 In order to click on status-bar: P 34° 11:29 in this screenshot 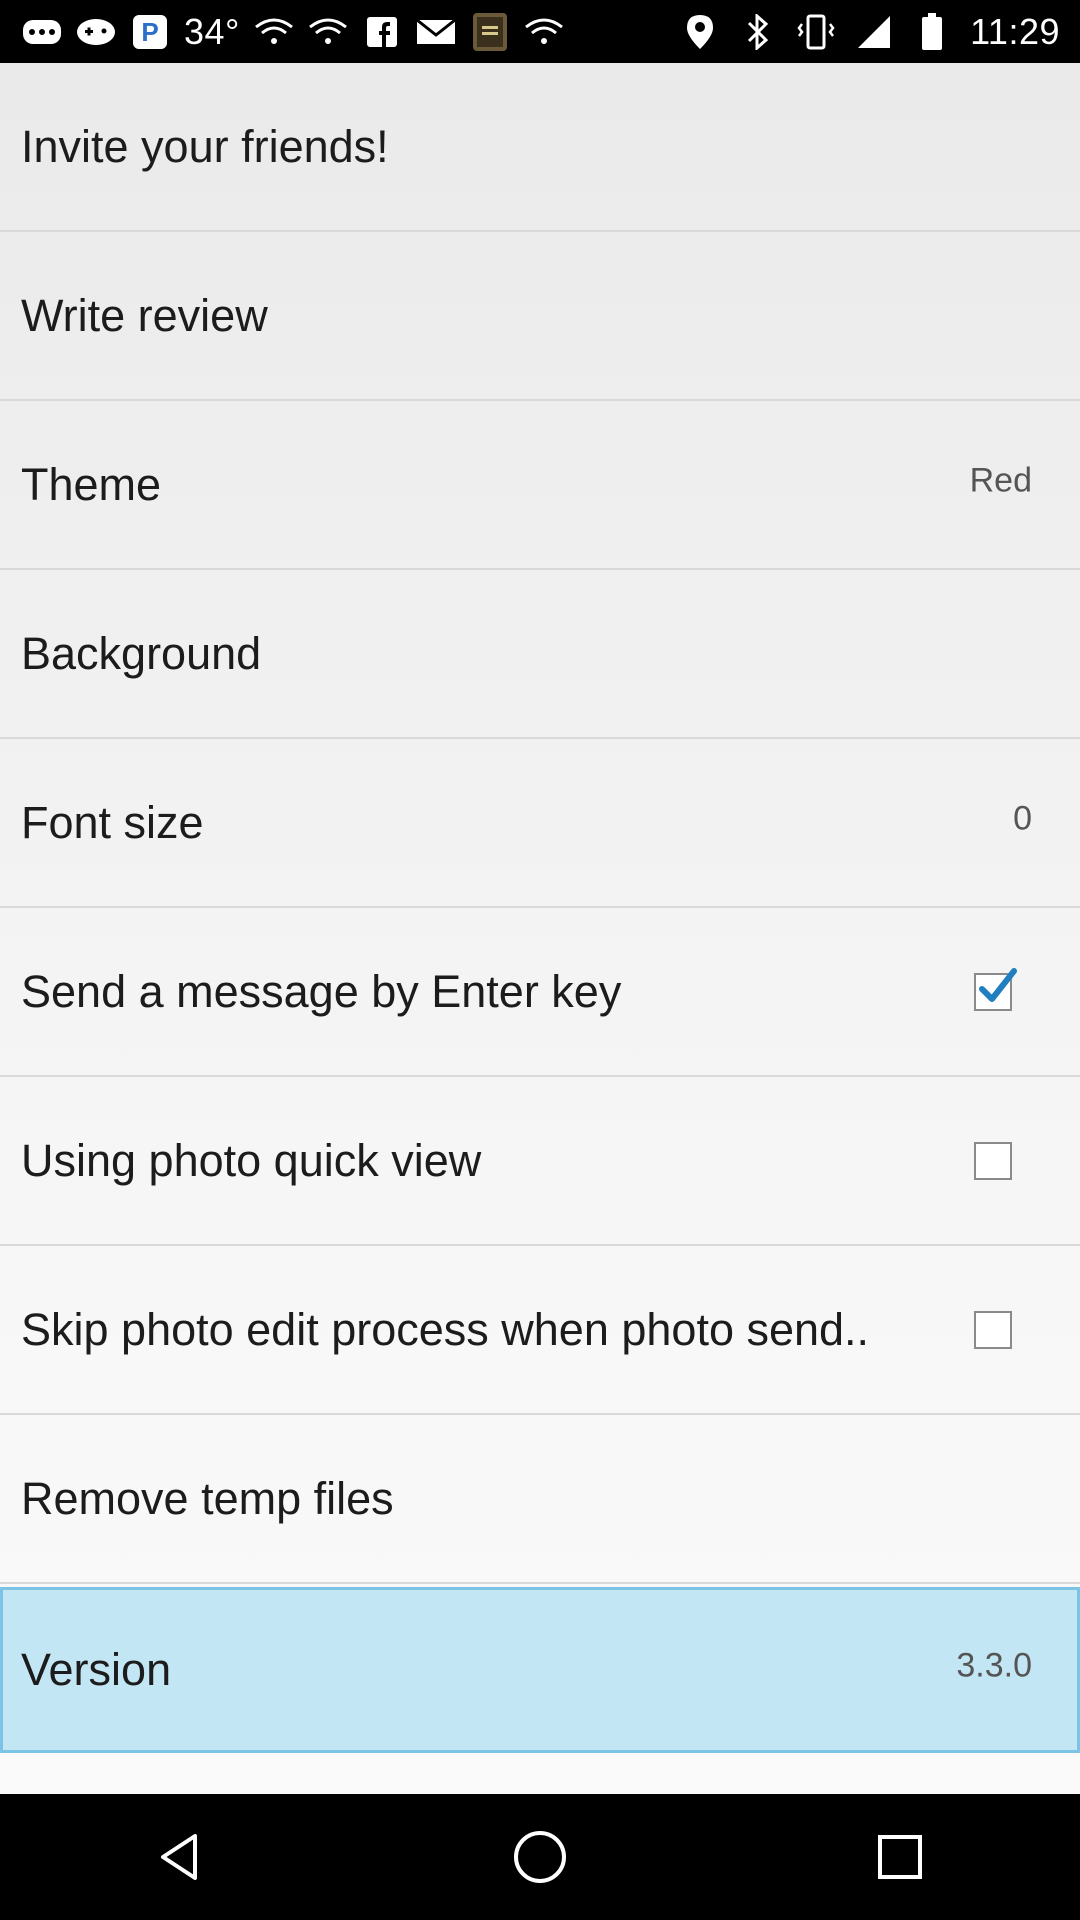, I will do `click(540, 31)`.